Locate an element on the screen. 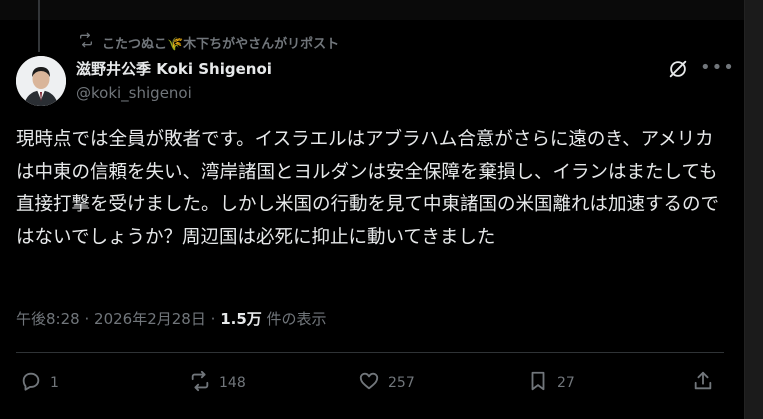 The image size is (763, 419). share-icon is located at coordinates (703, 383).